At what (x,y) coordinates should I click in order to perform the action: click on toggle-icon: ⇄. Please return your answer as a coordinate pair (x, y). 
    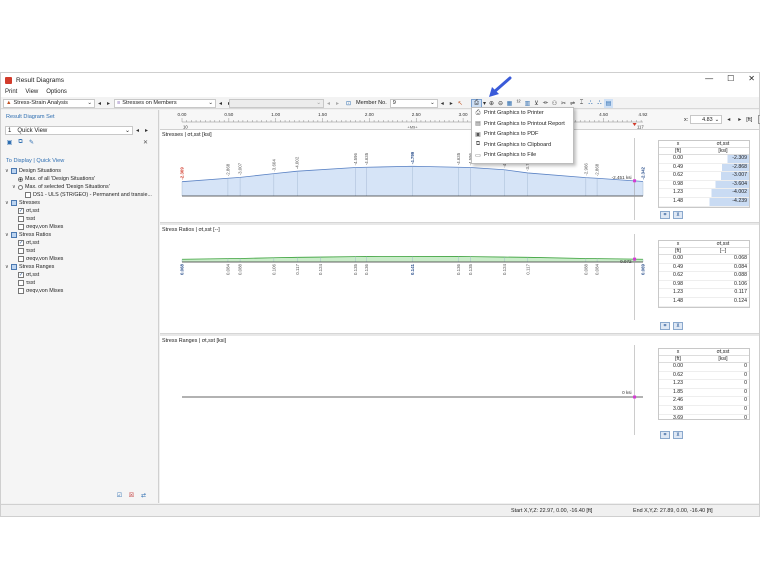
    Looking at the image, I should click on (143, 495).